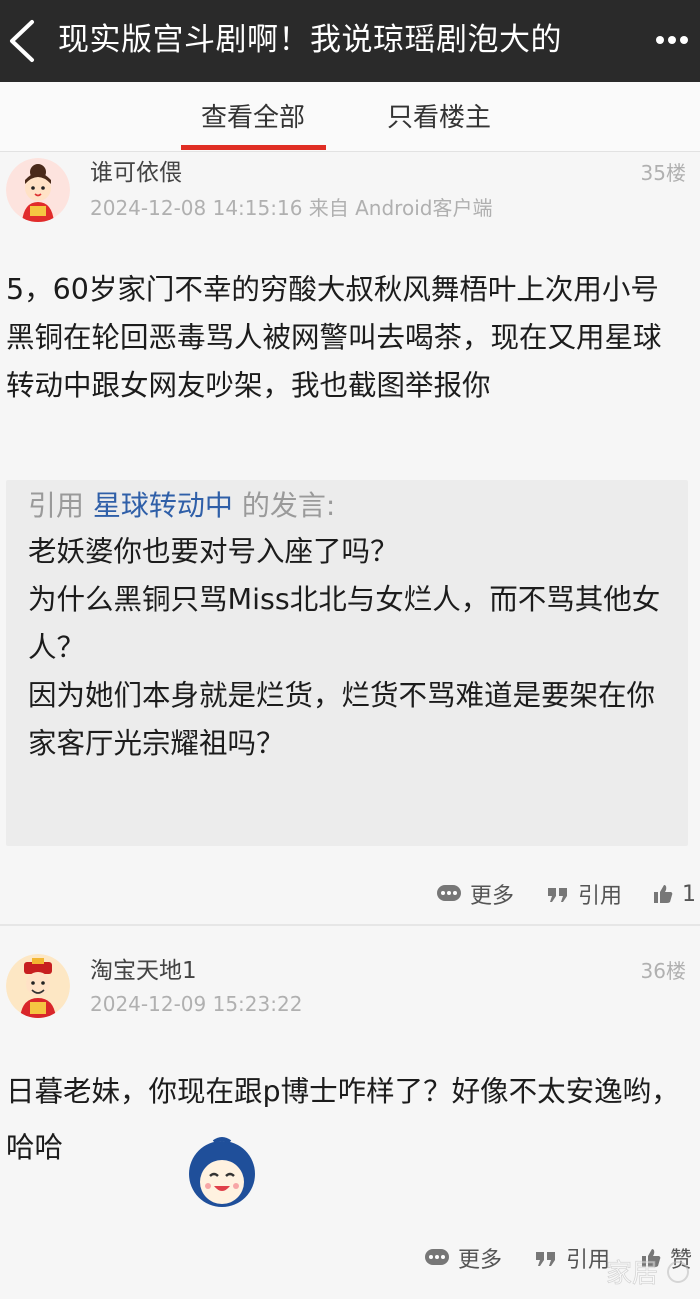 The height and width of the screenshot is (1299, 700). Describe the element at coordinates (672, 40) in the screenshot. I see `more-dots-icon` at that location.